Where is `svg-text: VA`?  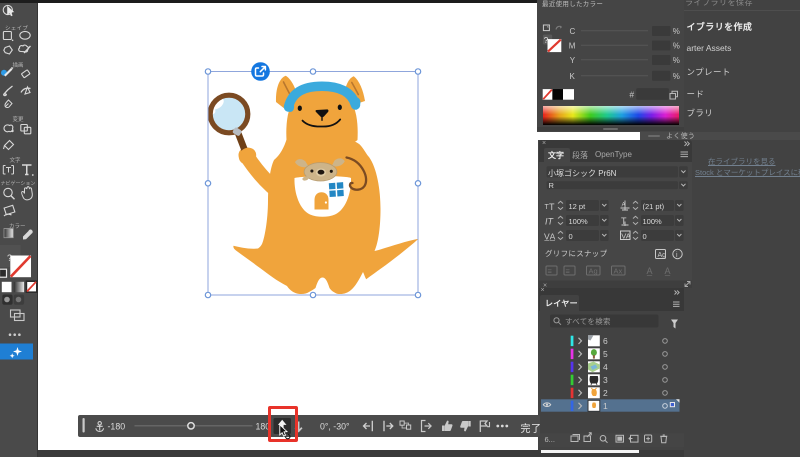
svg-text: VA is located at coordinates (625, 235).